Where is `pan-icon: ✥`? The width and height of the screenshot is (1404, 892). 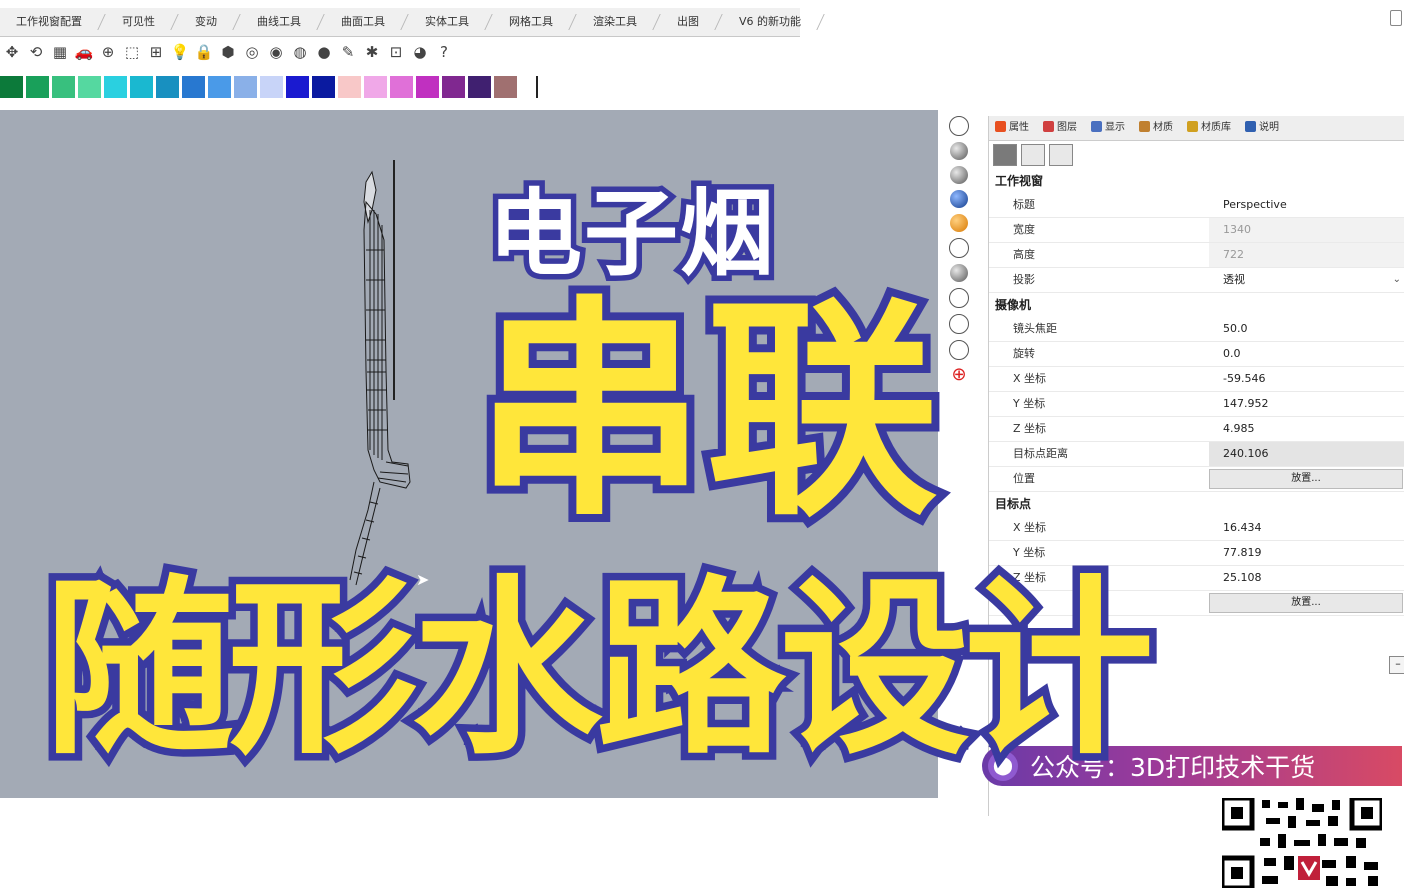
pan-icon: ✥ is located at coordinates (12, 52).